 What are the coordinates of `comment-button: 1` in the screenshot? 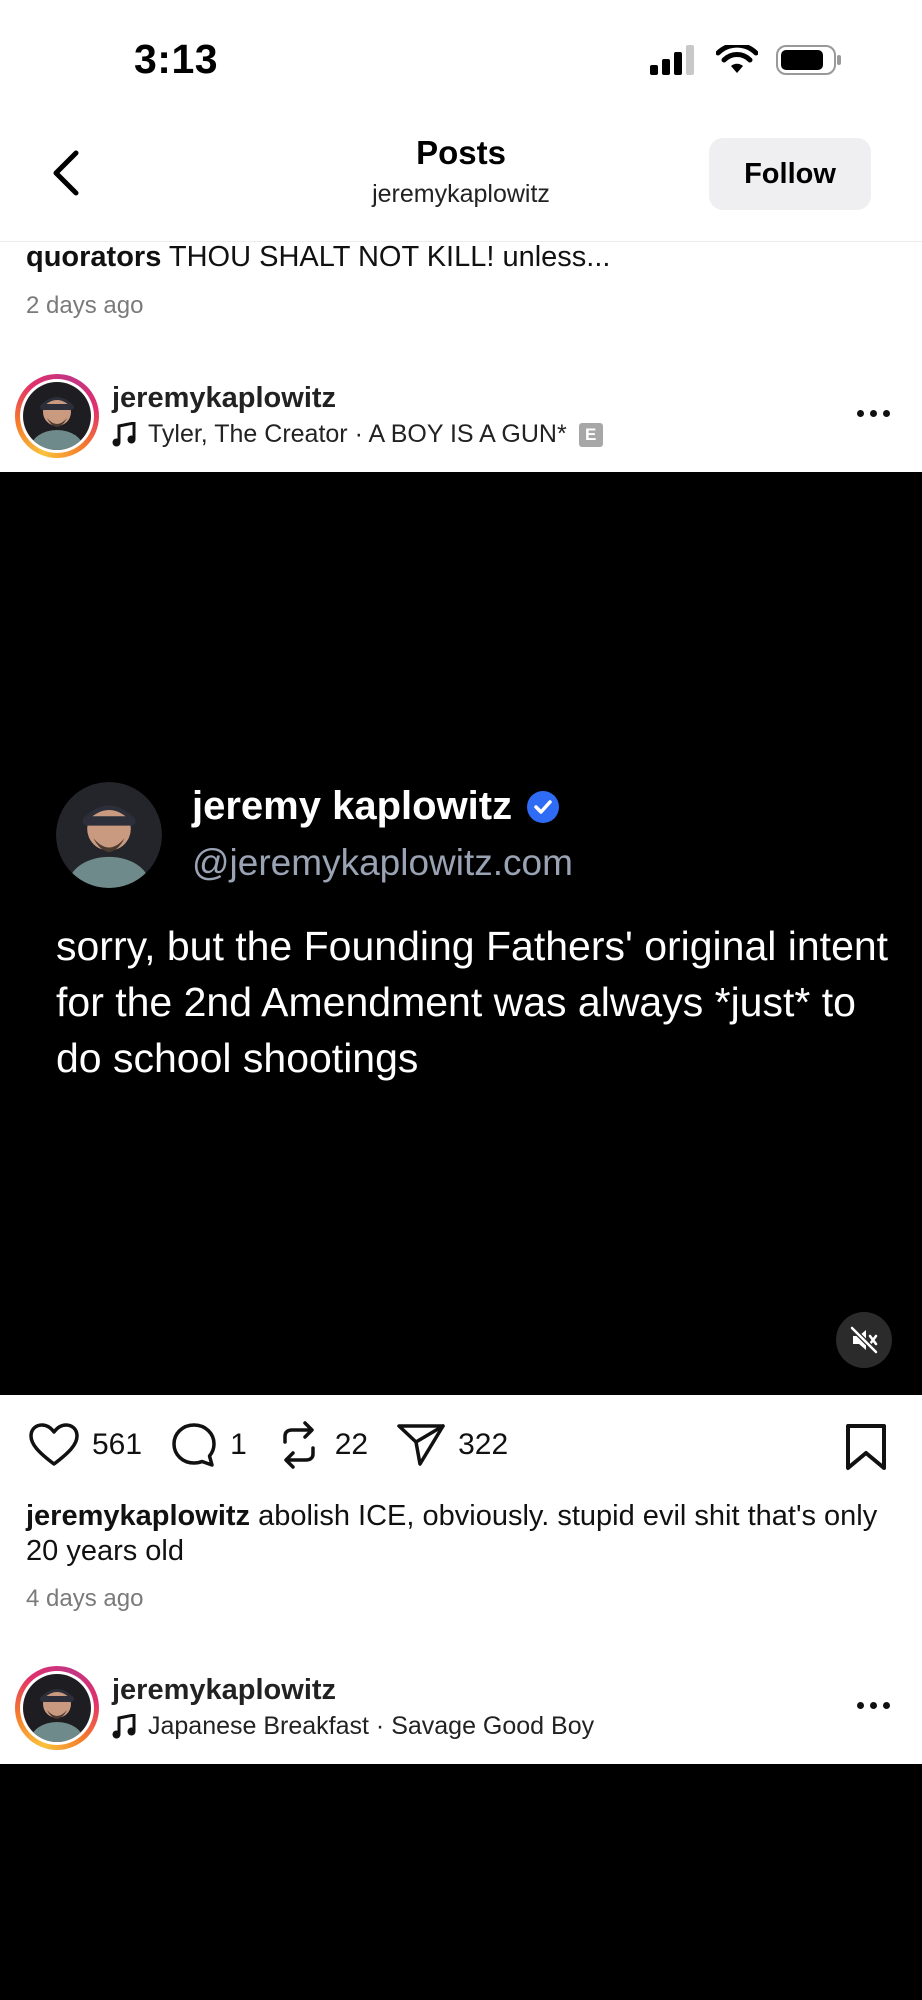 It's located at (208, 1445).